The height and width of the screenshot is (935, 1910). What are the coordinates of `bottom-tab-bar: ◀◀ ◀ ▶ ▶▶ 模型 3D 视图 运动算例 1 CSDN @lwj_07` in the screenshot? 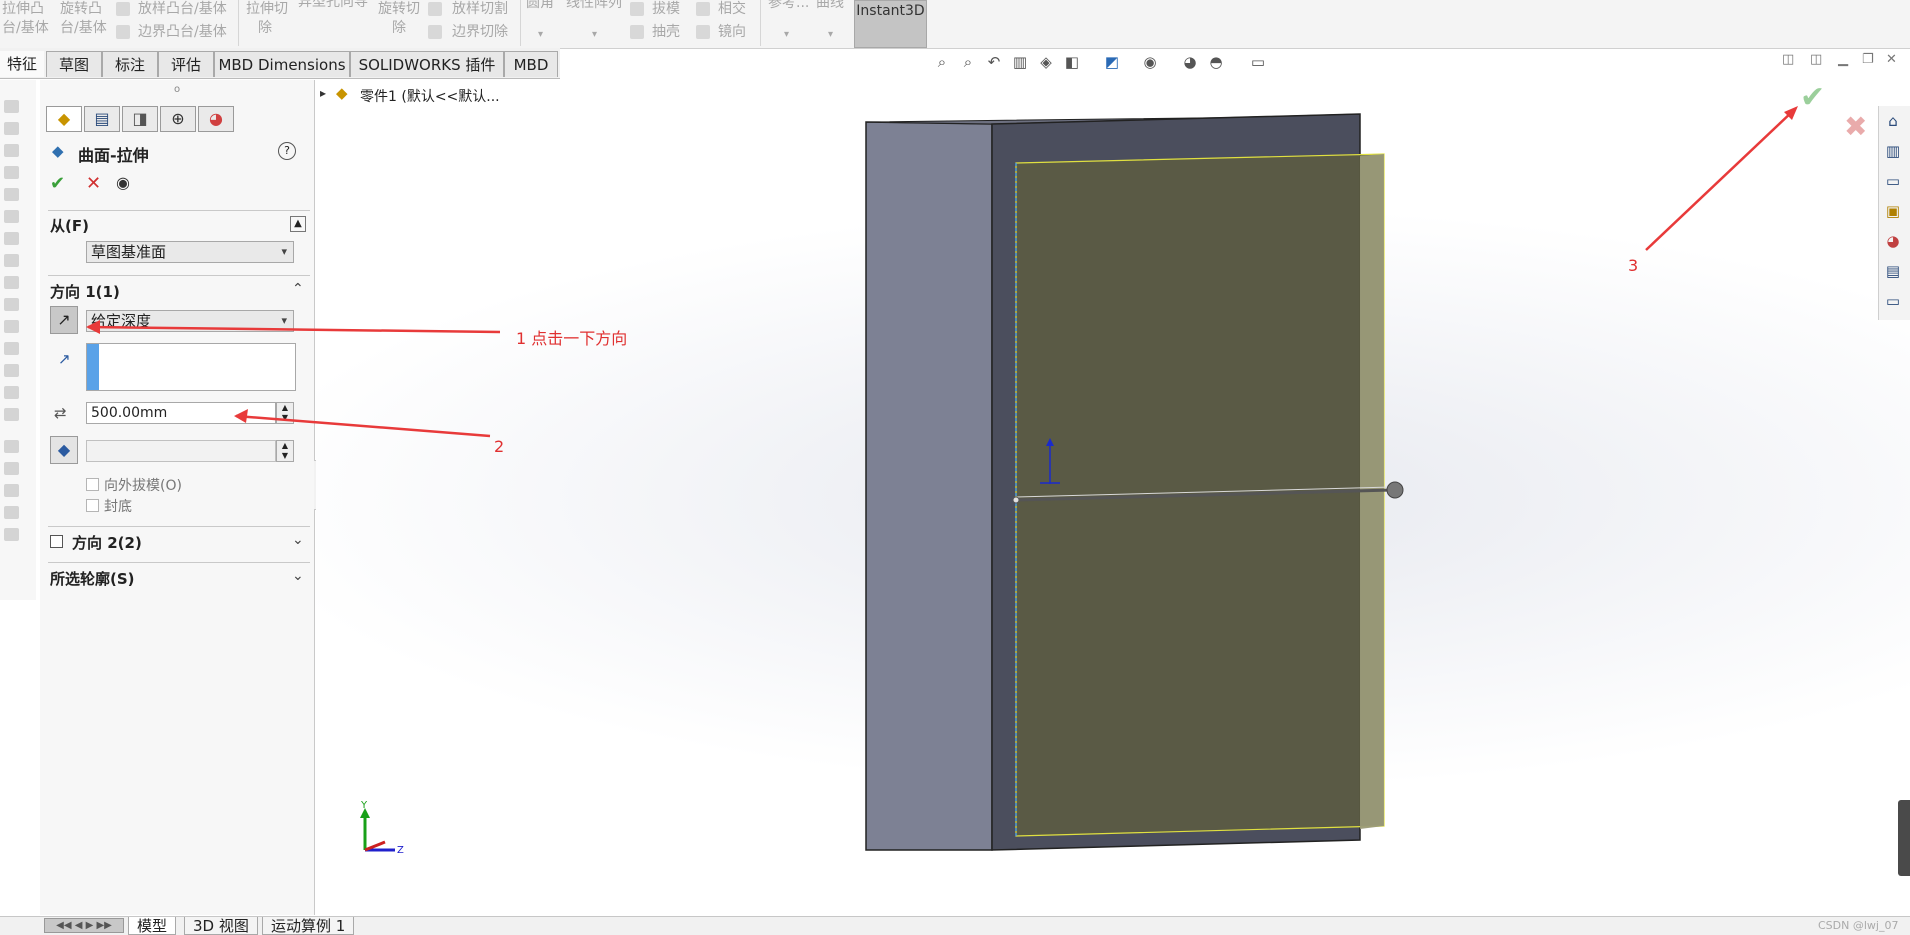 It's located at (955, 925).